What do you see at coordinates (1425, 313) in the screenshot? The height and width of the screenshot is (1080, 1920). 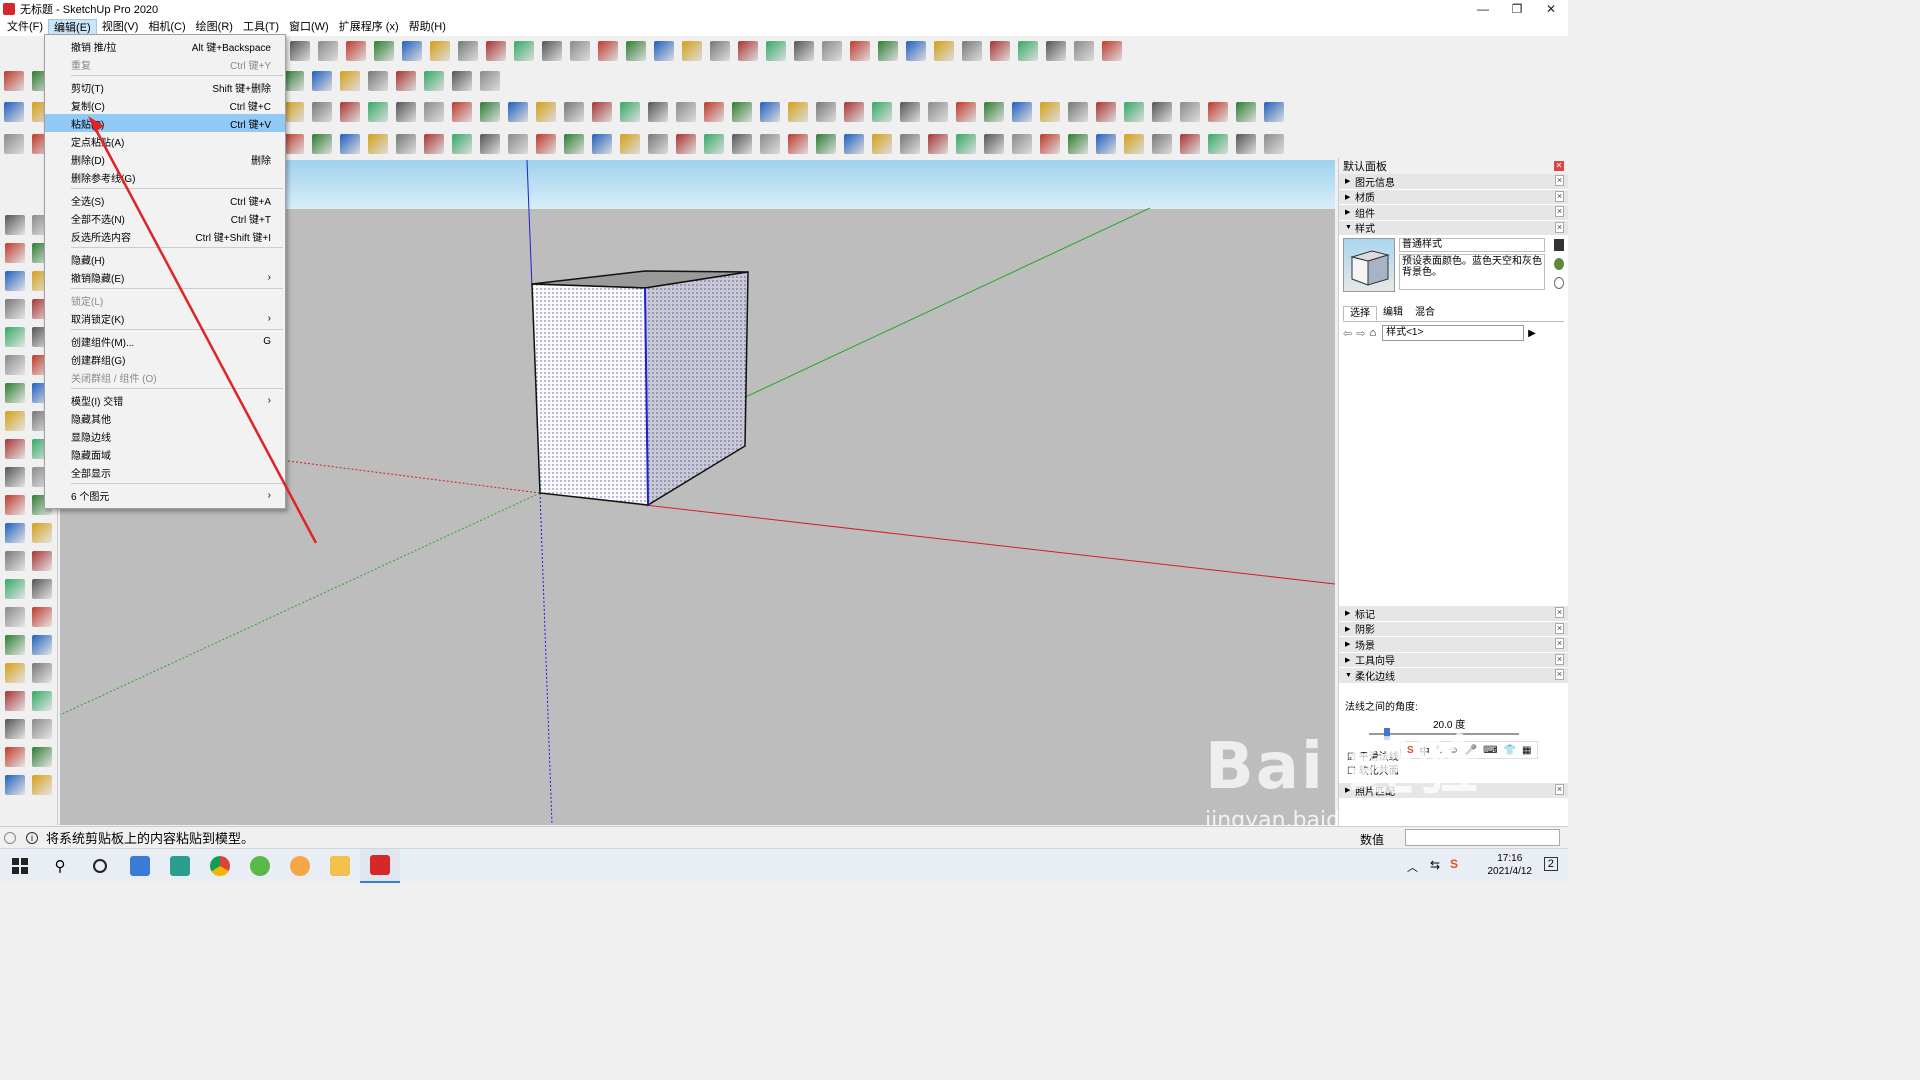 I see `tab-mix: 混合` at bounding box center [1425, 313].